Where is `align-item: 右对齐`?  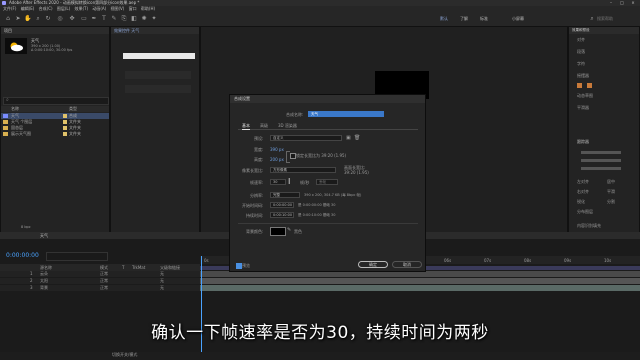
align-item: 右对齐 is located at coordinates (583, 192).